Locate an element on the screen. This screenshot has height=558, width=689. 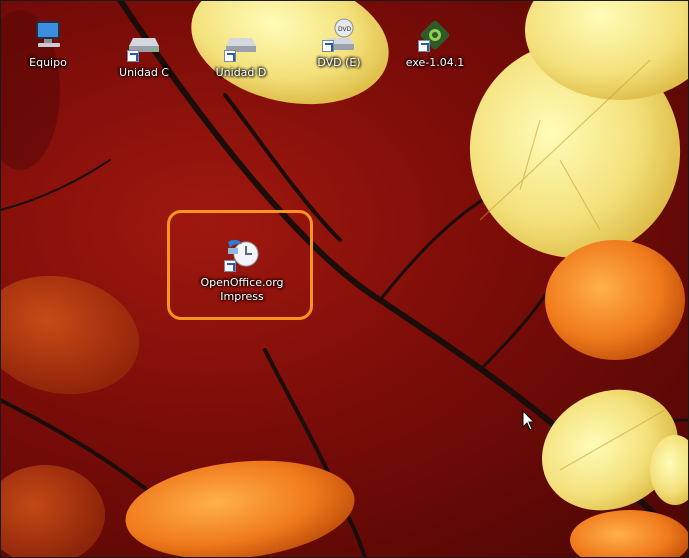
desktop-icon-unidad-c: Unidad C is located at coordinates (144, 54).